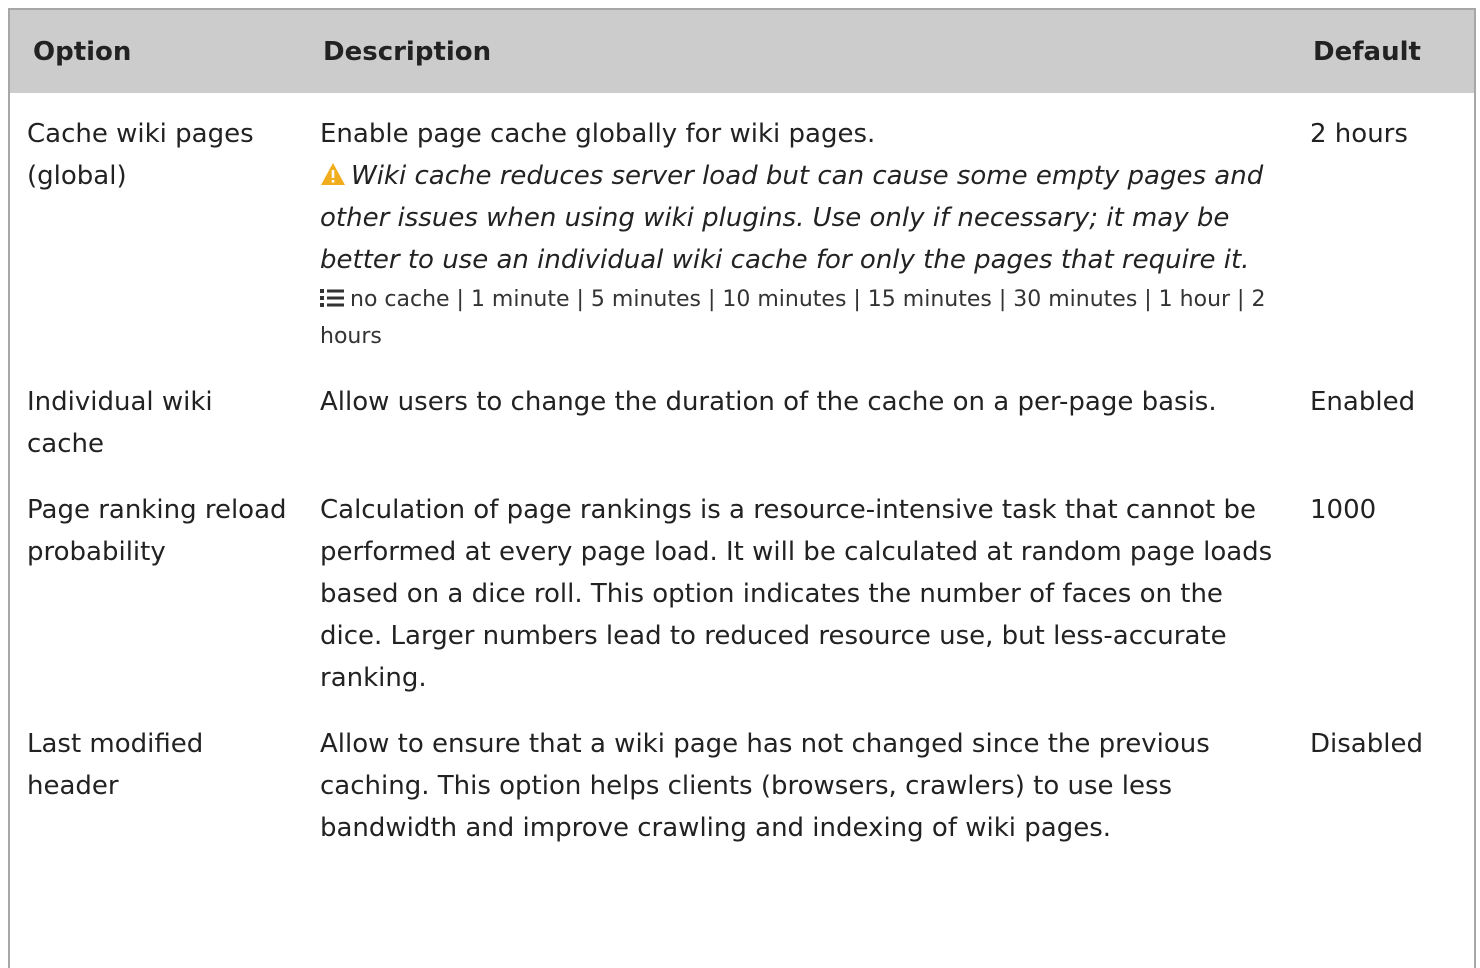 Image resolution: width=1480 pixels, height=968 pixels. I want to click on option-default: 1000, so click(1343, 510).